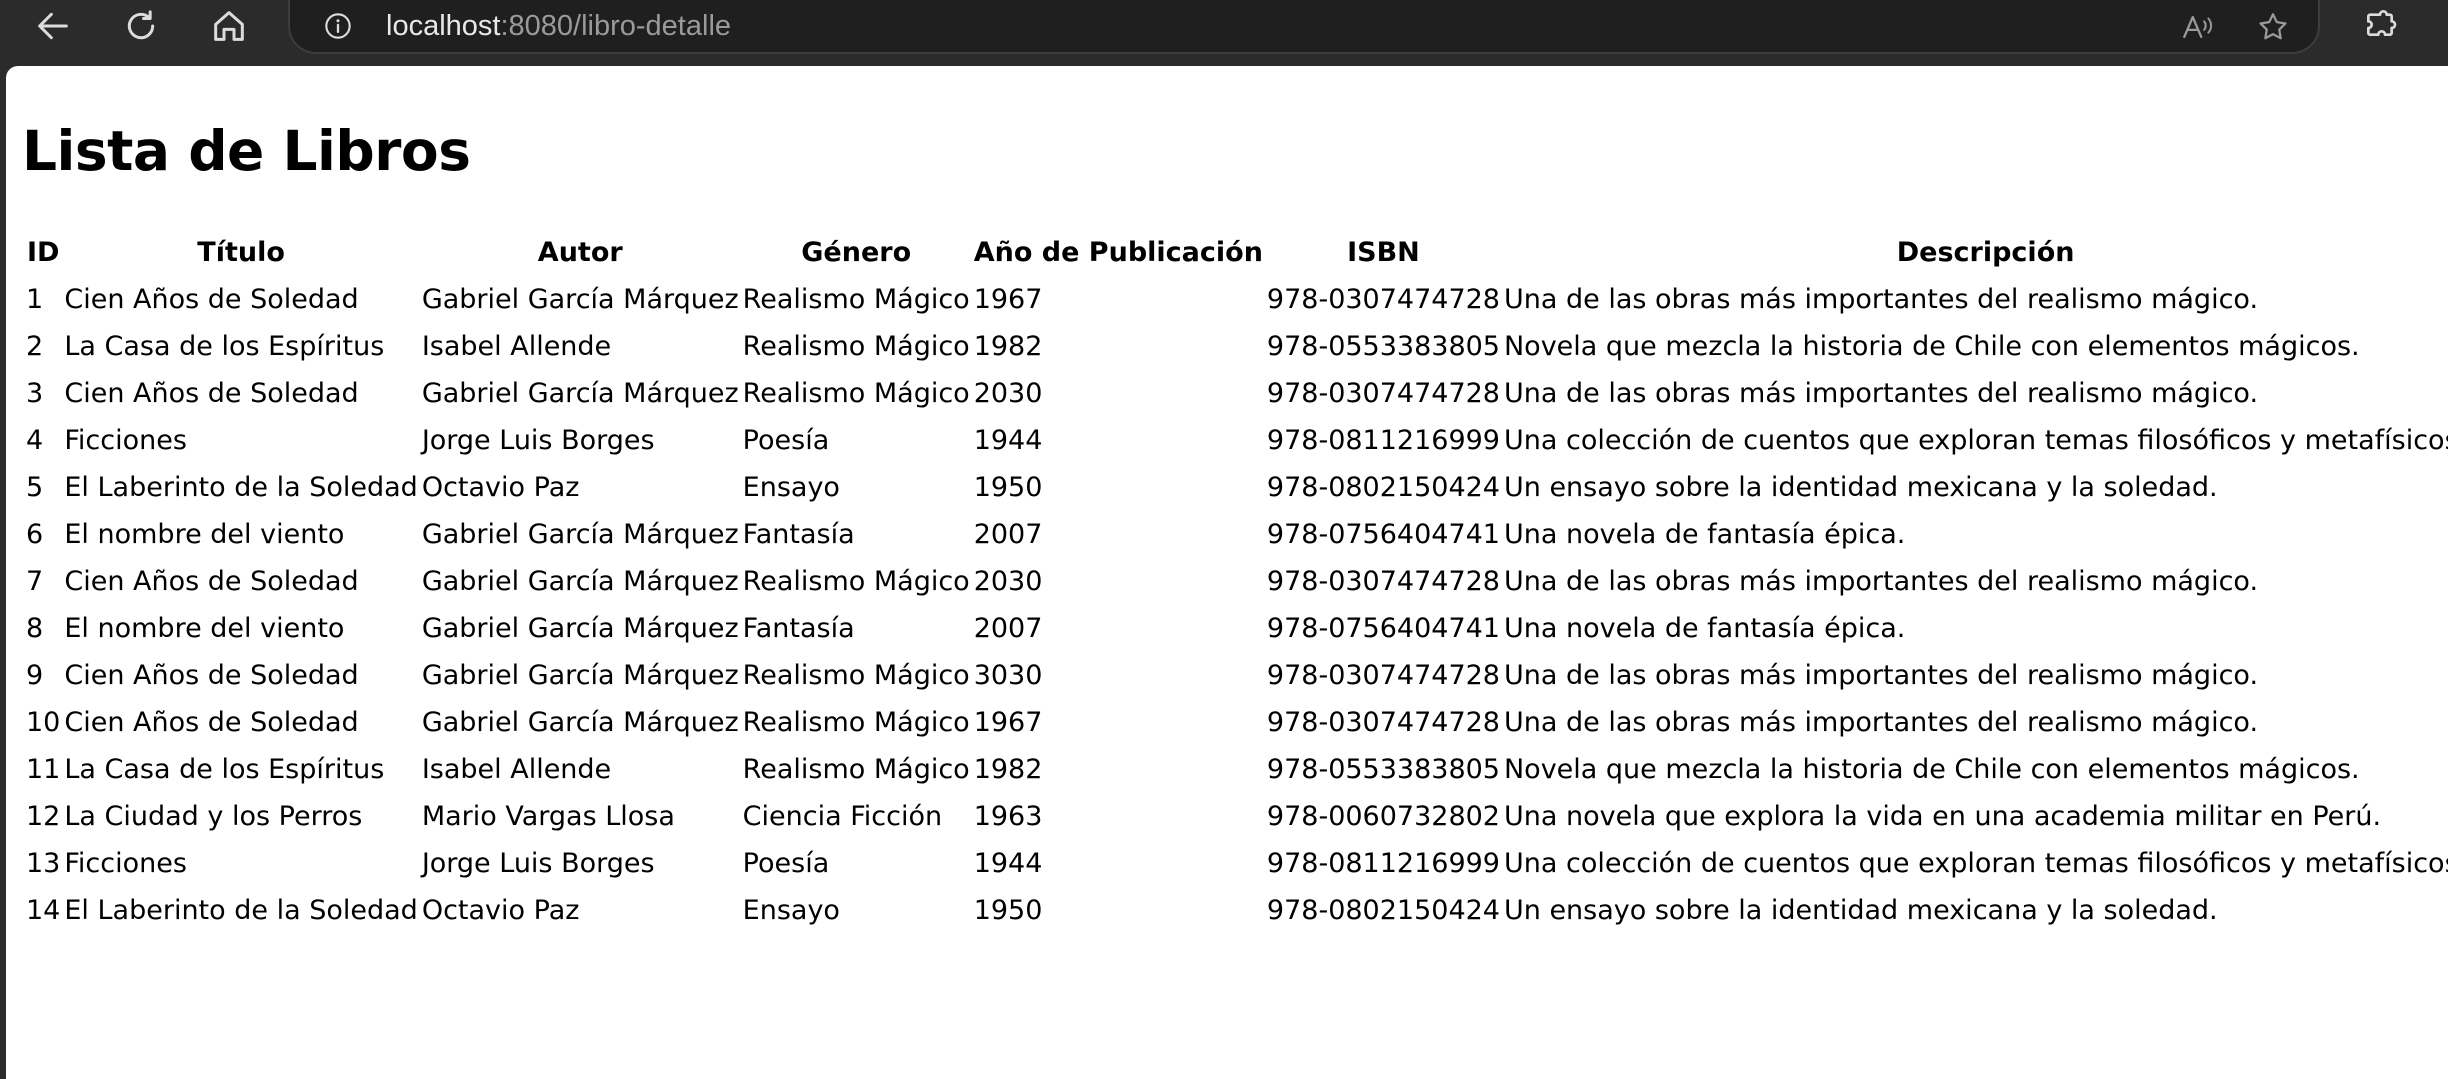  I want to click on home-icon, so click(229, 26).